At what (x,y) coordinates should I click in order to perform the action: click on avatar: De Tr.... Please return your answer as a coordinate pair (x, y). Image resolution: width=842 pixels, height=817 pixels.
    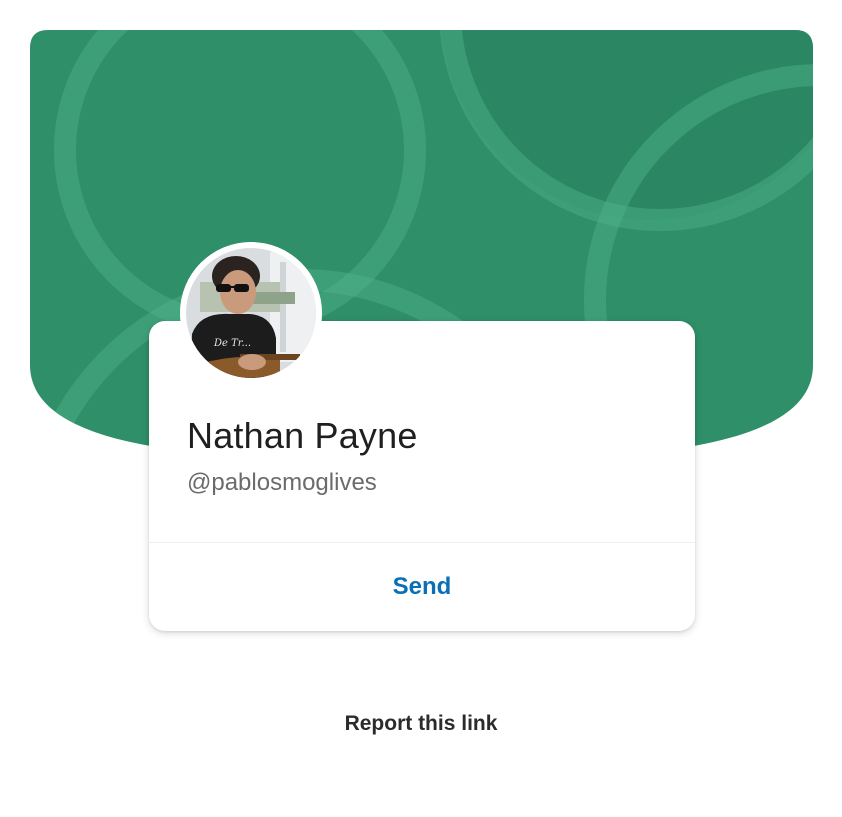
    Looking at the image, I should click on (251, 313).